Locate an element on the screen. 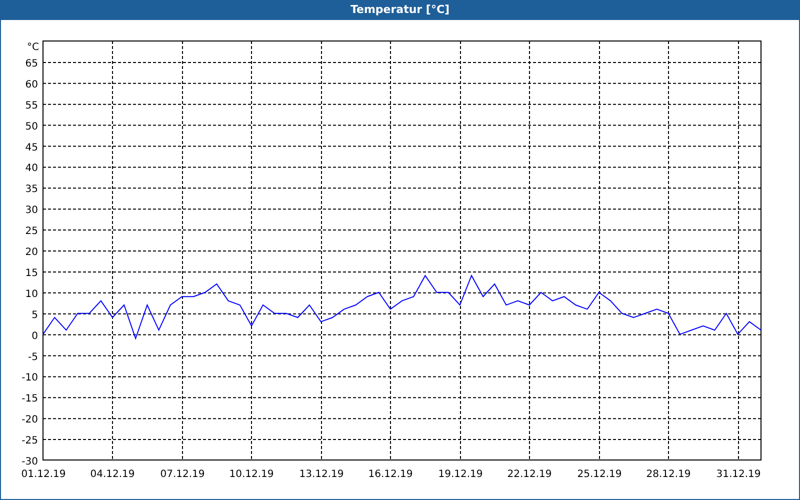 This screenshot has width=800, height=500. x-tick-label: 10.12.19 is located at coordinates (251, 474).